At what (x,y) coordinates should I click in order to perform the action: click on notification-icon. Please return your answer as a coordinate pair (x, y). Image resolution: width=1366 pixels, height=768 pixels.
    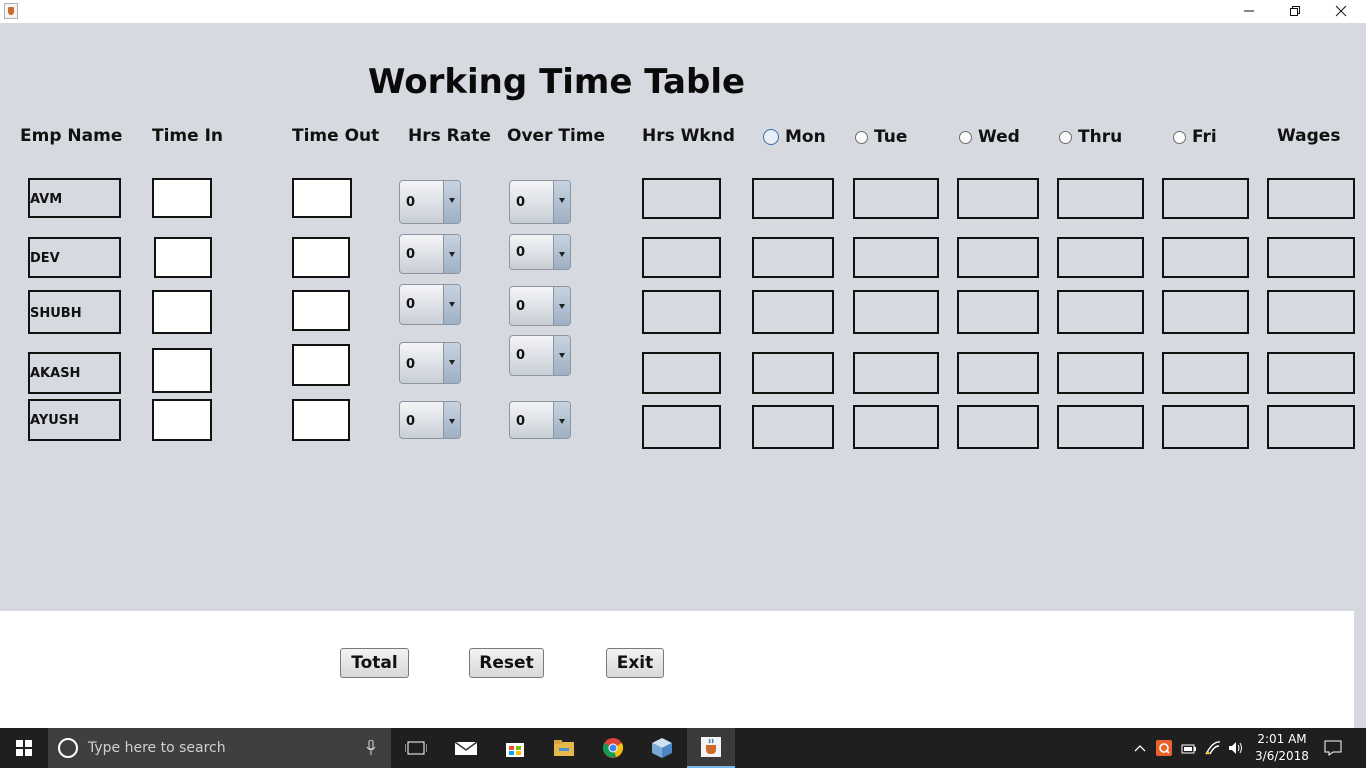
    Looking at the image, I should click on (1333, 748).